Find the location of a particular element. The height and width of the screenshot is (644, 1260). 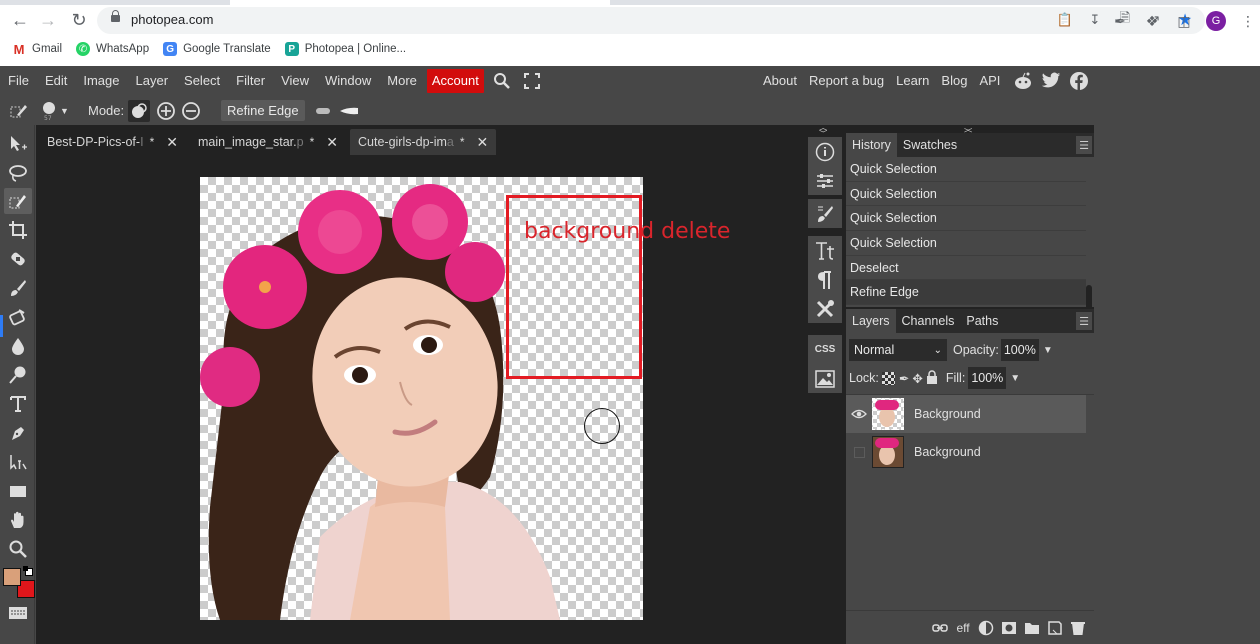

mode-subtract-icon is located at coordinates (191, 110).